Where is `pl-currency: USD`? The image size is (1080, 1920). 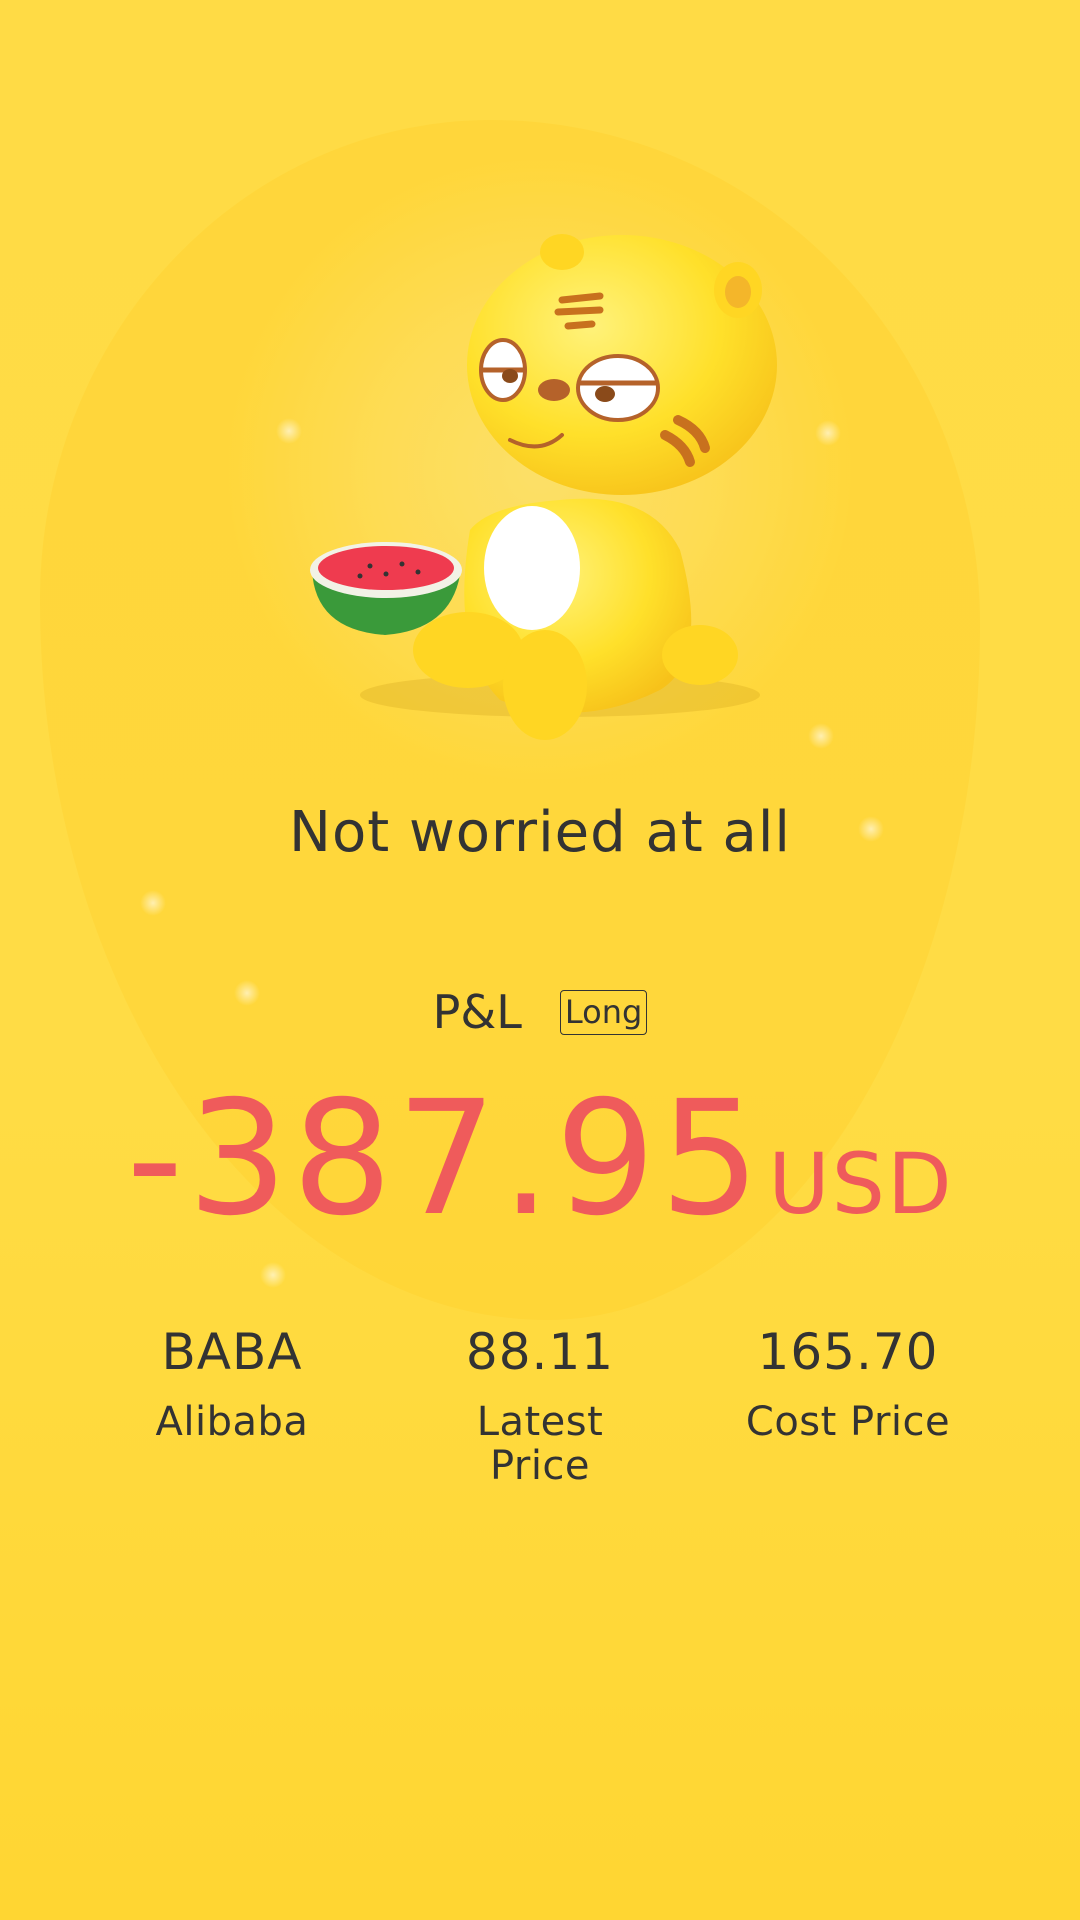 pl-currency: USD is located at coordinates (861, 1184).